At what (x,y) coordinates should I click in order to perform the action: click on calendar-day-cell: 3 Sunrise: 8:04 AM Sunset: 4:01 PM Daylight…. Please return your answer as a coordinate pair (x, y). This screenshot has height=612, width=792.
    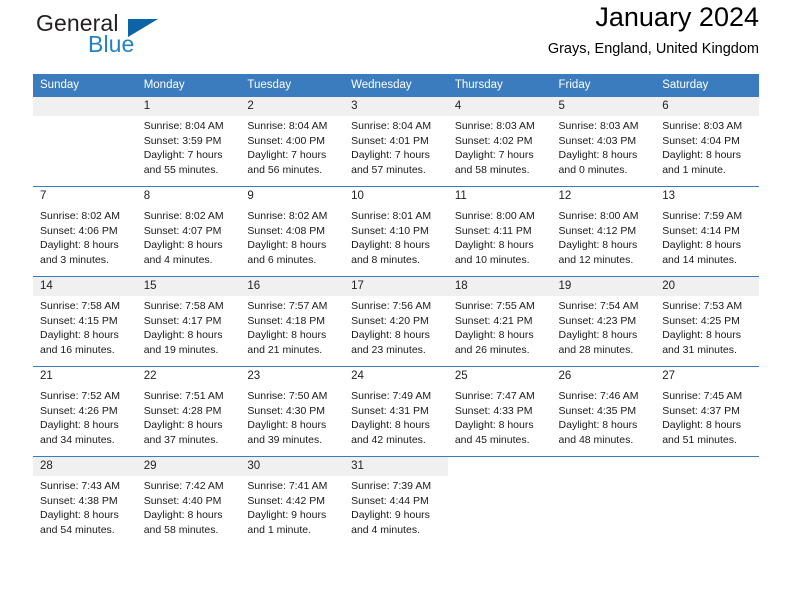
    Looking at the image, I should click on (396, 141).